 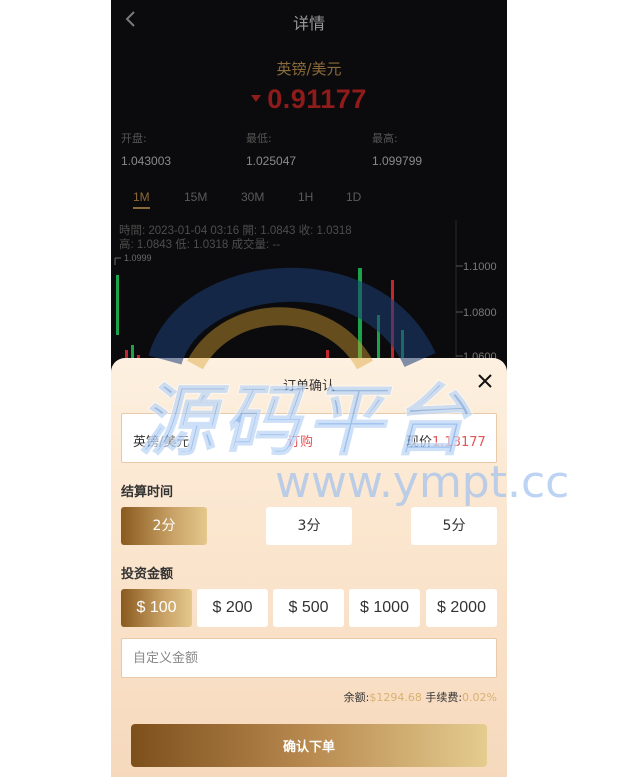 What do you see at coordinates (146, 161) in the screenshot?
I see `stat-value: 1.043003` at bounding box center [146, 161].